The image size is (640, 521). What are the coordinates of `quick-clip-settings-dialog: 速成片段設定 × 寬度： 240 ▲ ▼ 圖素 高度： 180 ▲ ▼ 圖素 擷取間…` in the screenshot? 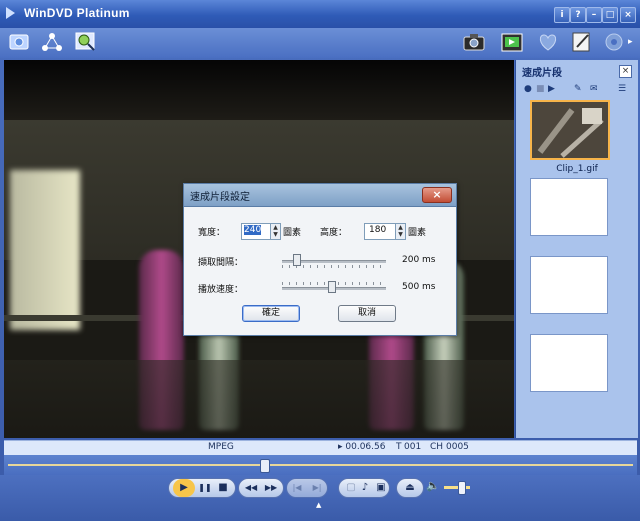 It's located at (320, 259).